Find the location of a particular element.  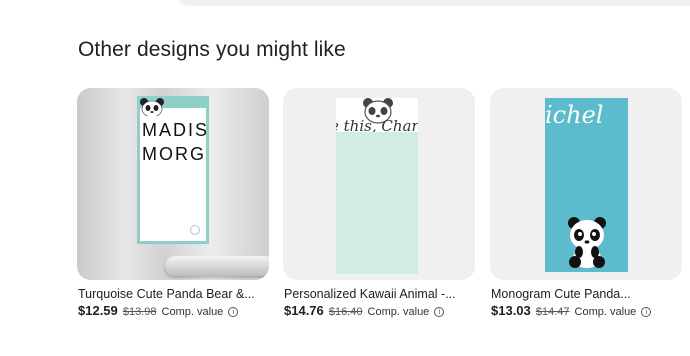

notepad-image: MADIS MORGA is located at coordinates (173, 170).